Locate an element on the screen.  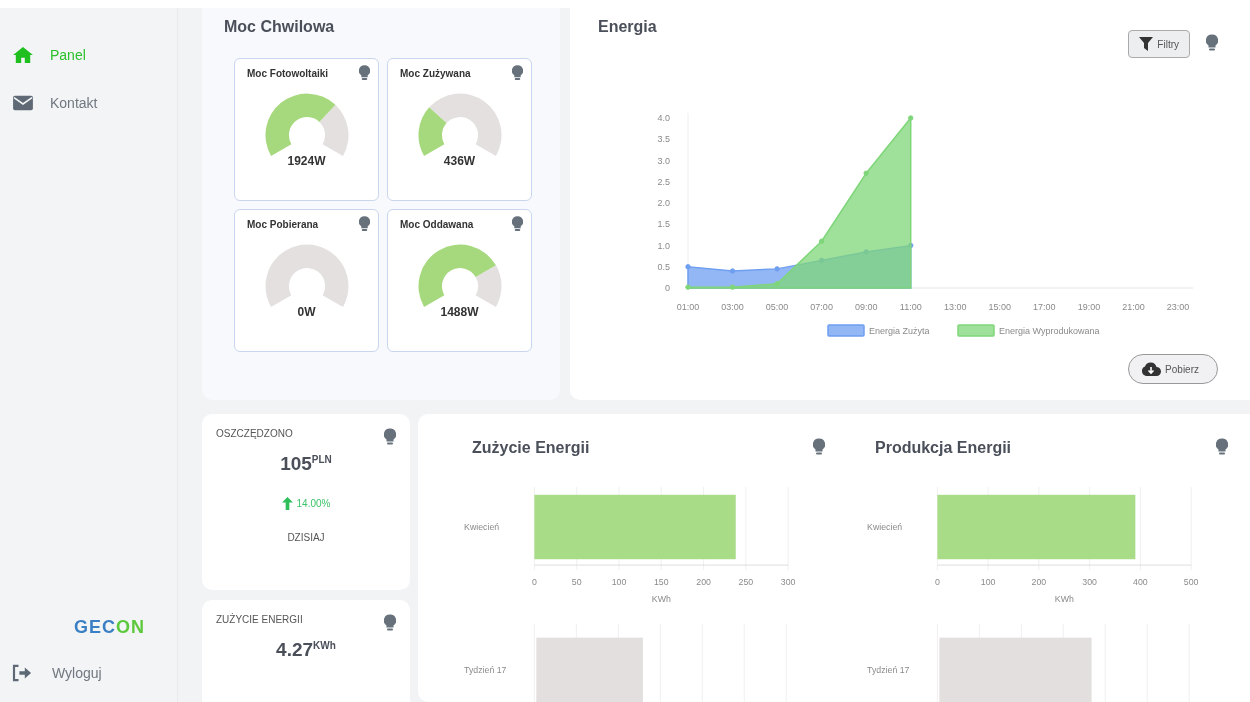
axis-tick-label: 3.5 is located at coordinates (663, 139).